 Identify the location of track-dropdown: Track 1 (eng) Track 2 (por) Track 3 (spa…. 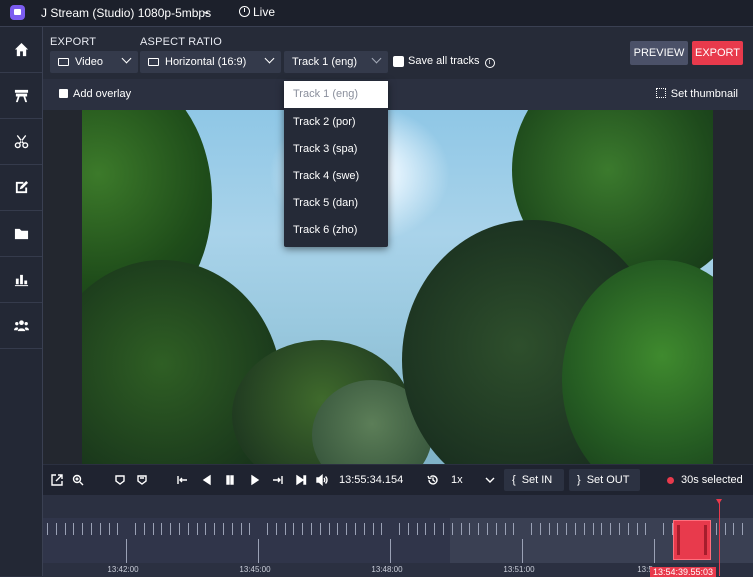
(336, 164).